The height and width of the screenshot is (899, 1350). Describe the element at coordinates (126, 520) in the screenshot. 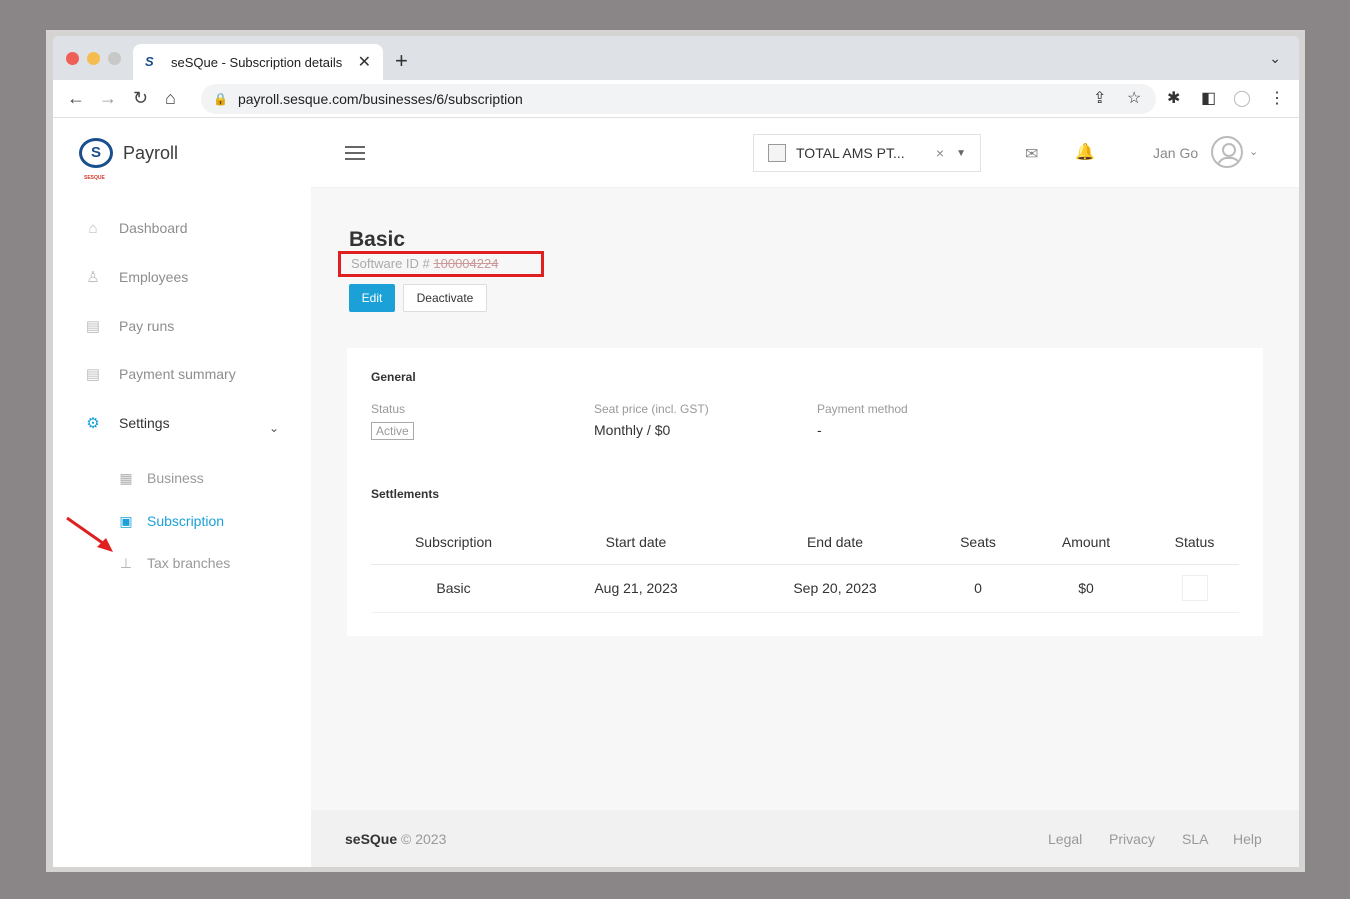

I see `calendar-icon: ▣` at that location.